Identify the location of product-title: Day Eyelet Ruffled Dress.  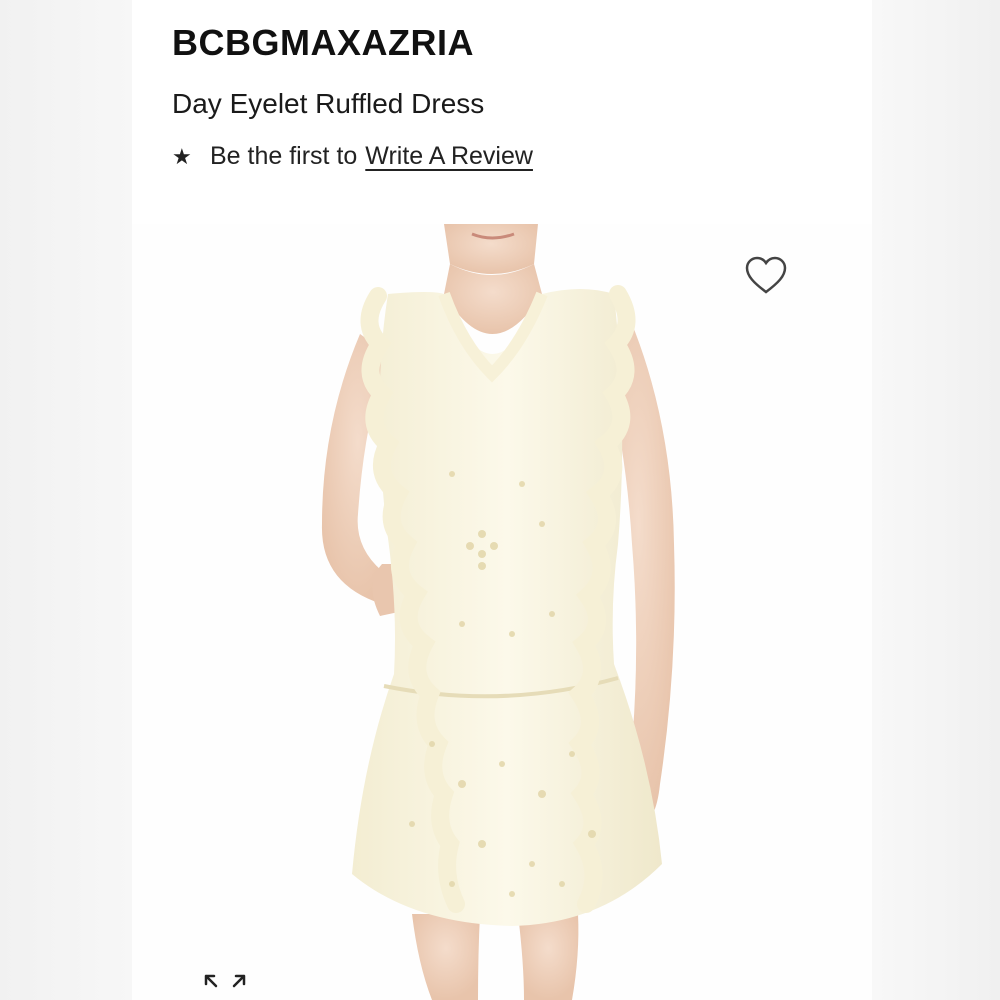
(328, 103).